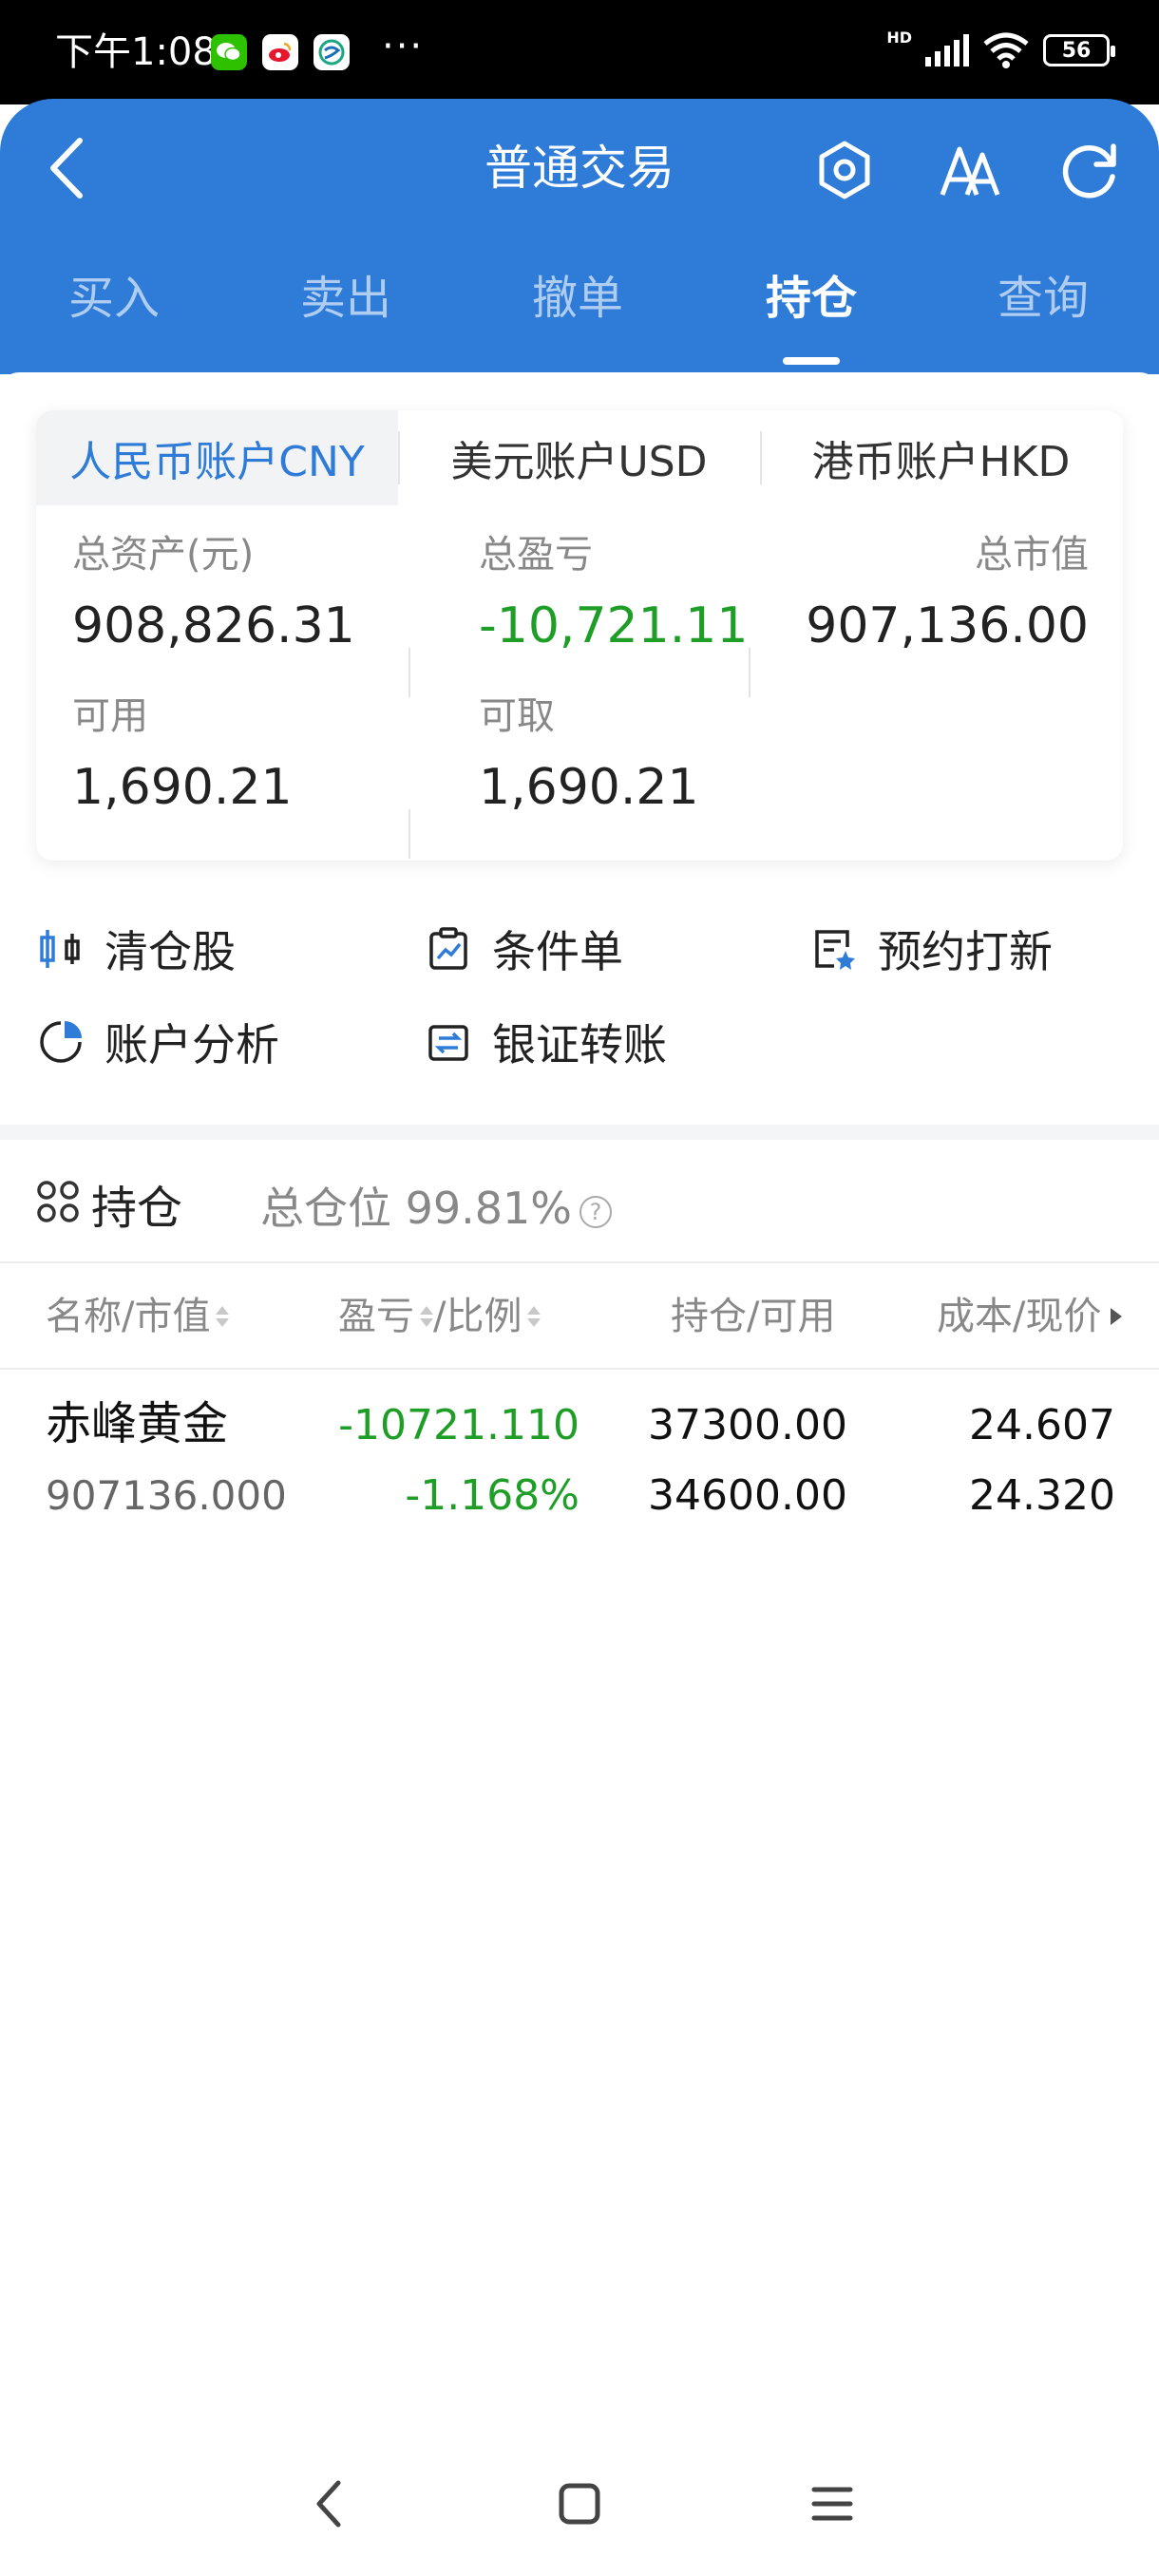  I want to click on battery-level: 56, so click(1076, 50).